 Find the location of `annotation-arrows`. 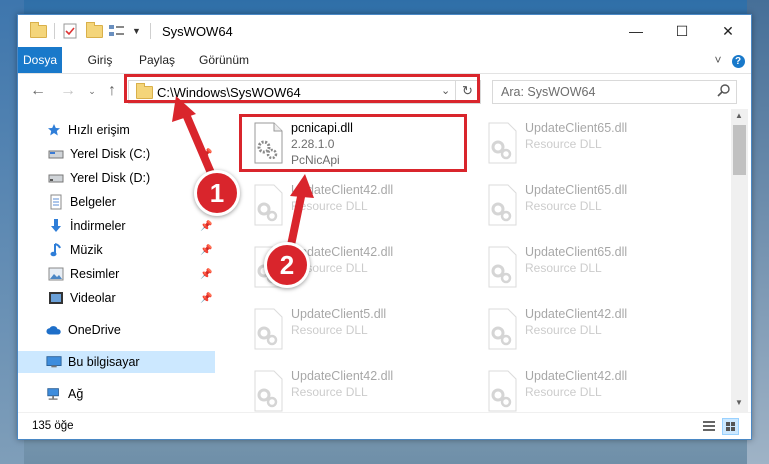

annotation-arrows is located at coordinates (243, 175).